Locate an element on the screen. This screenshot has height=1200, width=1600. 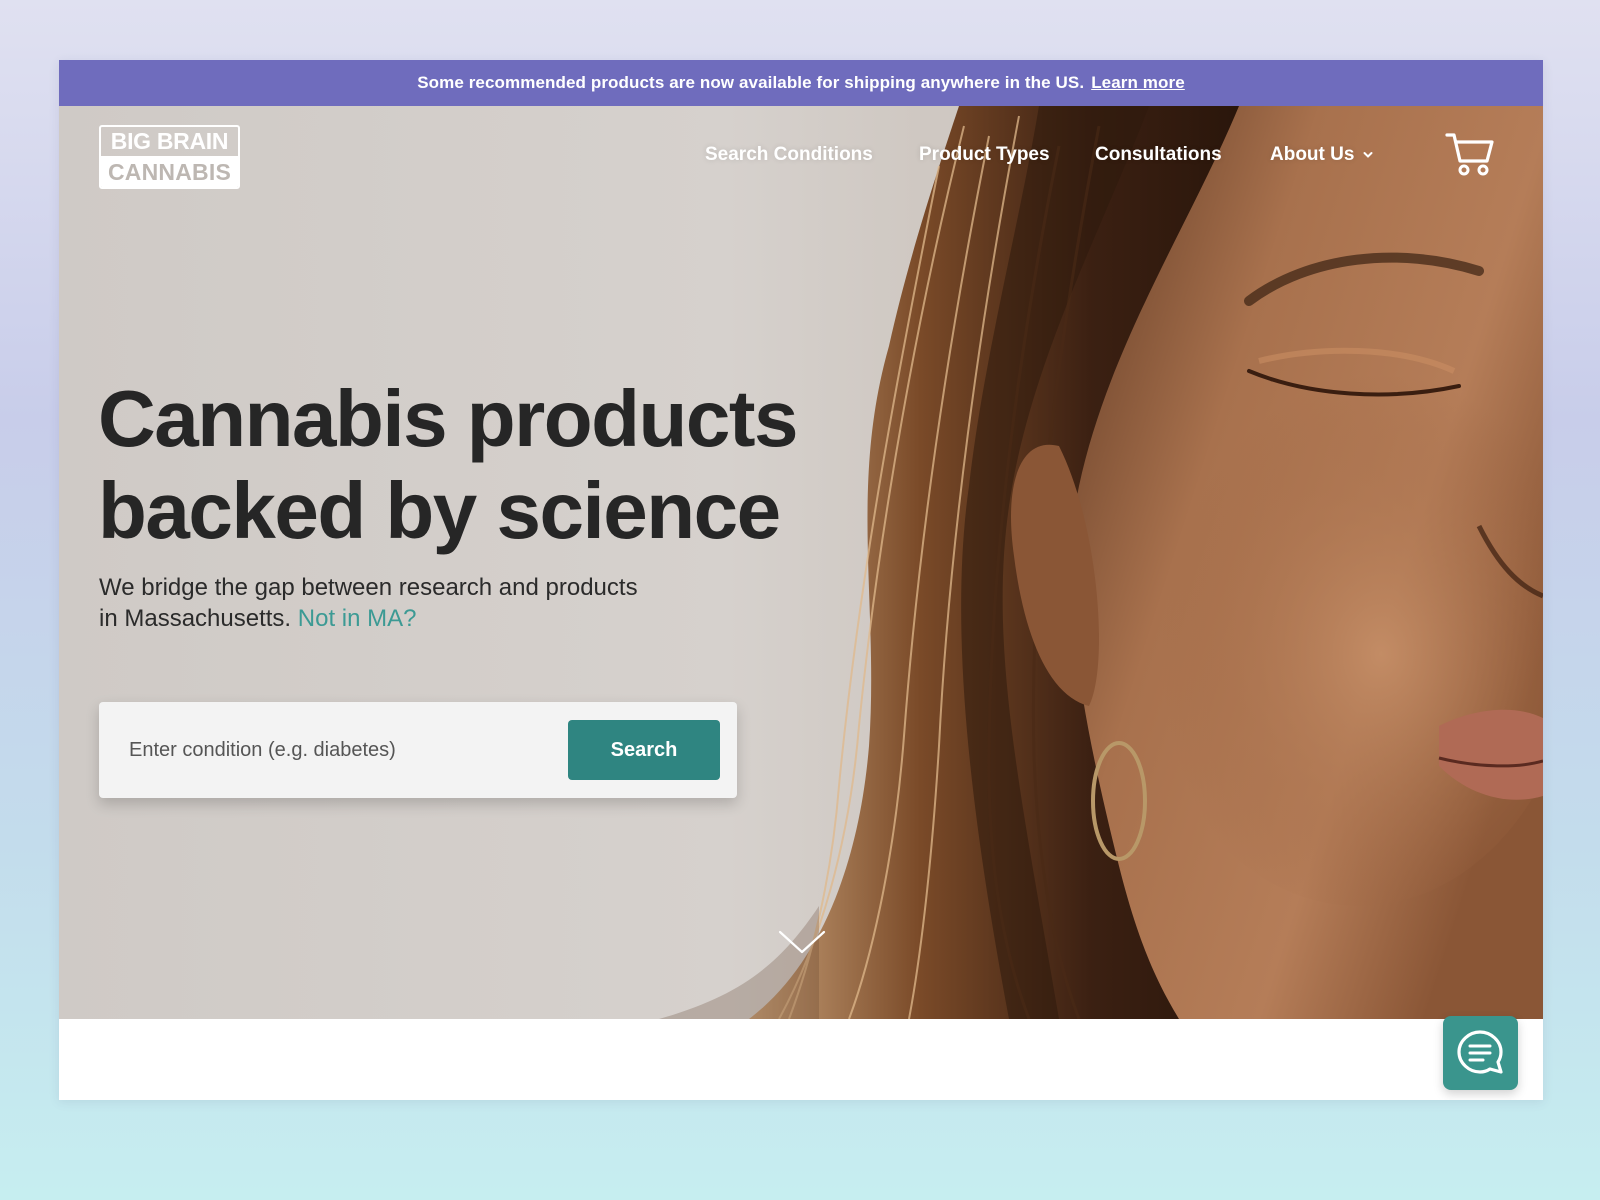
nav-about-us: About Us is located at coordinates (1321, 155).